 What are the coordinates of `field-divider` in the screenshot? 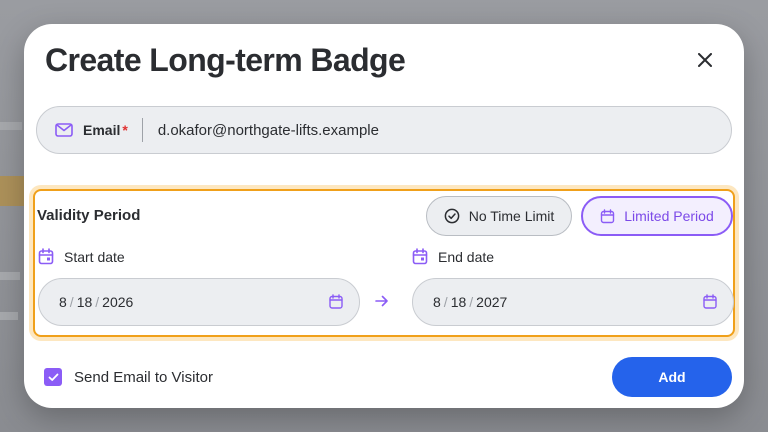 It's located at (142, 130).